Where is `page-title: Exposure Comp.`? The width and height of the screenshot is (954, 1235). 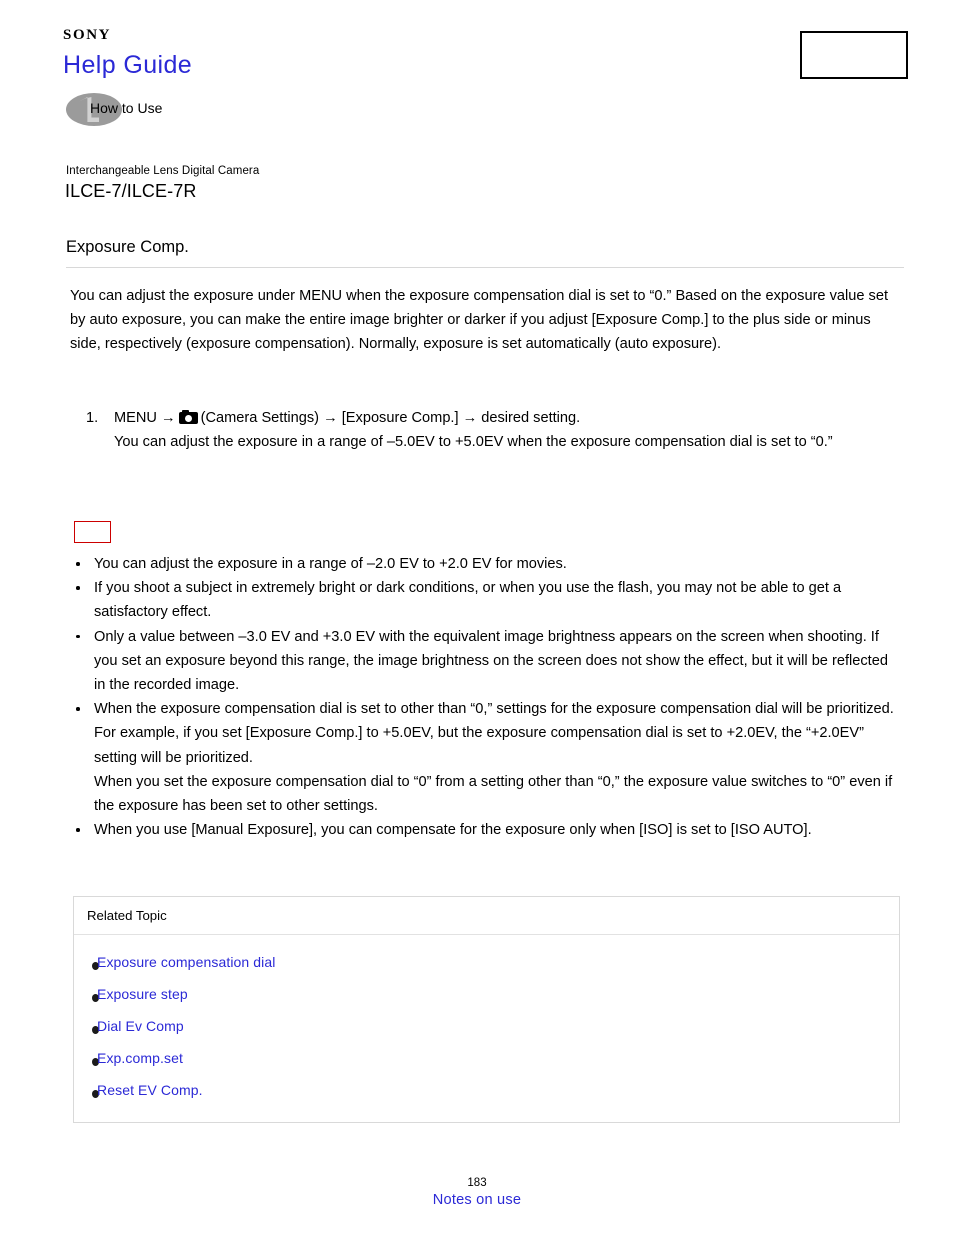 page-title: Exposure Comp. is located at coordinates (127, 247).